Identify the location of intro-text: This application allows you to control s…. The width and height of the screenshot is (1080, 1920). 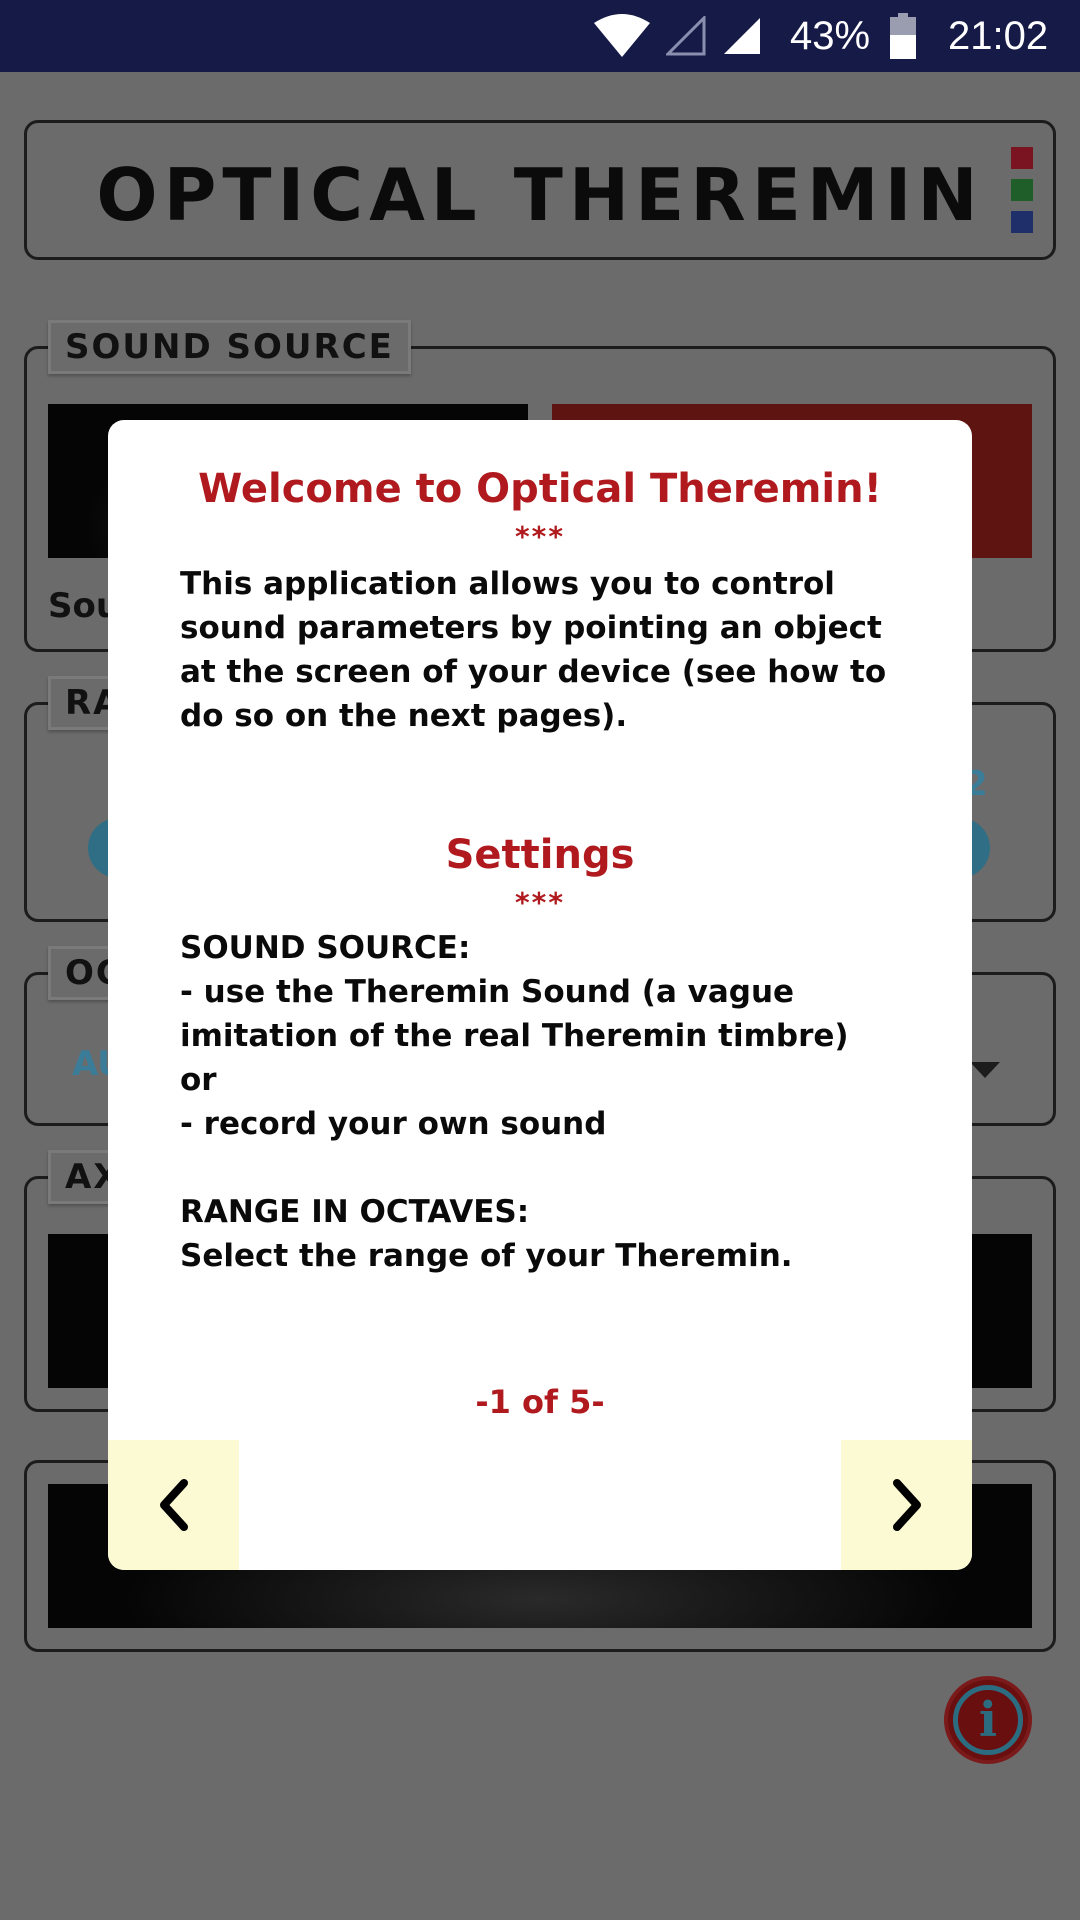
(540, 650).